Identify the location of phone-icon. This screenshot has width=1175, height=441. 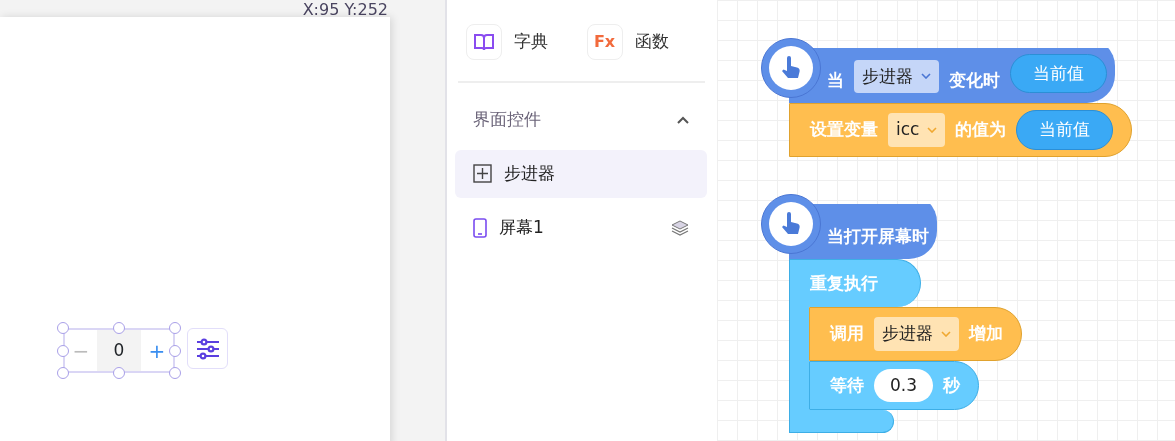
(480, 227).